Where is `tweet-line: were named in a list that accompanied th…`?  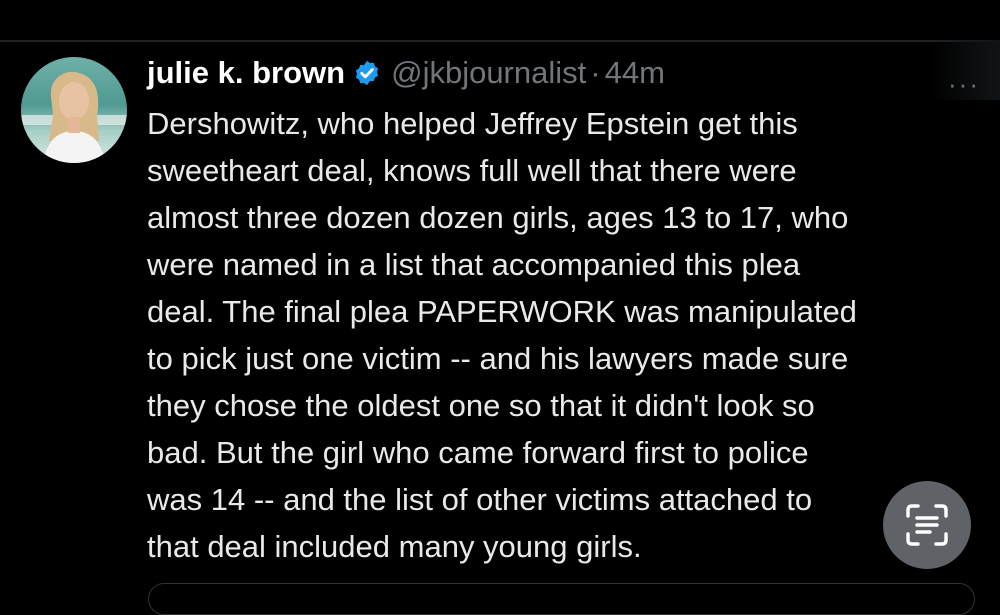
tweet-line: were named in a list that accompanied th… is located at coordinates (474, 264).